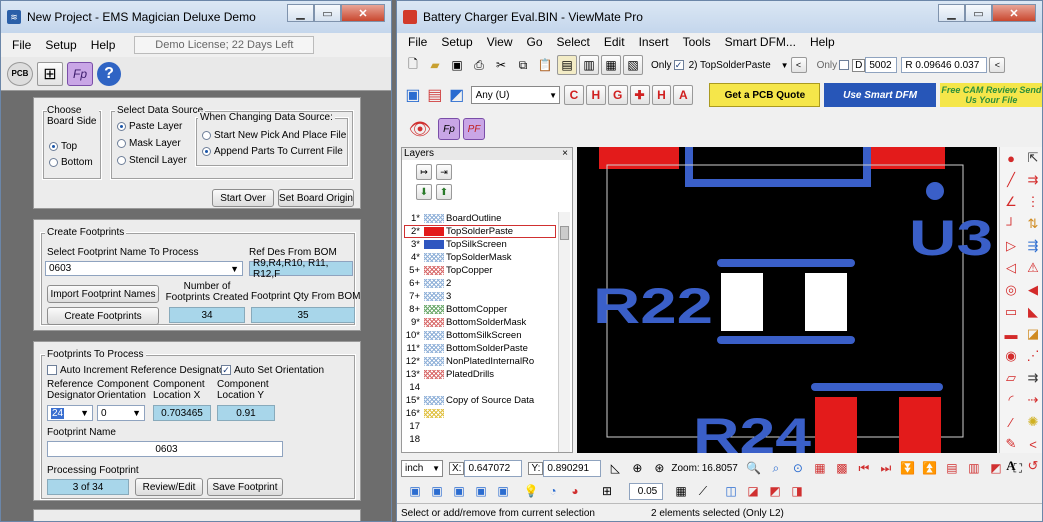 Image resolution: width=1043 pixels, height=522 pixels. Describe the element at coordinates (480, 335) in the screenshot. I see `layer-row: 10* BottomSilkScreen` at that location.